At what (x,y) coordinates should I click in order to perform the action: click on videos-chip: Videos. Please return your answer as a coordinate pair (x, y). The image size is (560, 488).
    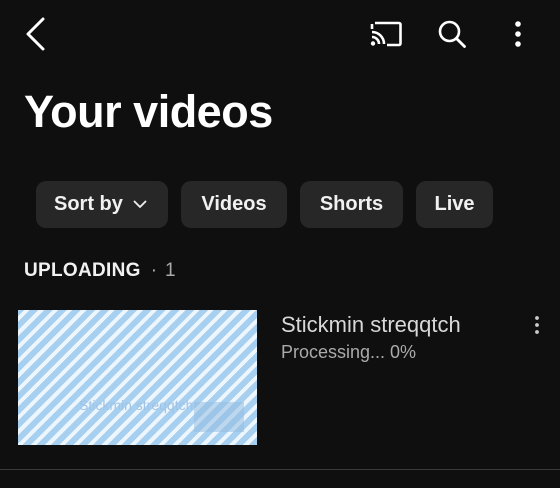
    Looking at the image, I should click on (234, 204).